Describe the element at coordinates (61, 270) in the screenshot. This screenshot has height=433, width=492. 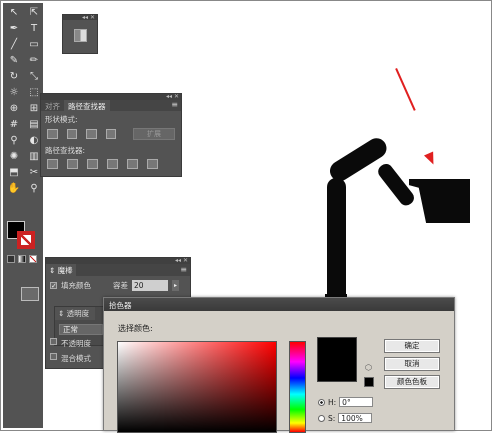
I see `tab-magic-wand: ⇕ 魔棒` at that location.